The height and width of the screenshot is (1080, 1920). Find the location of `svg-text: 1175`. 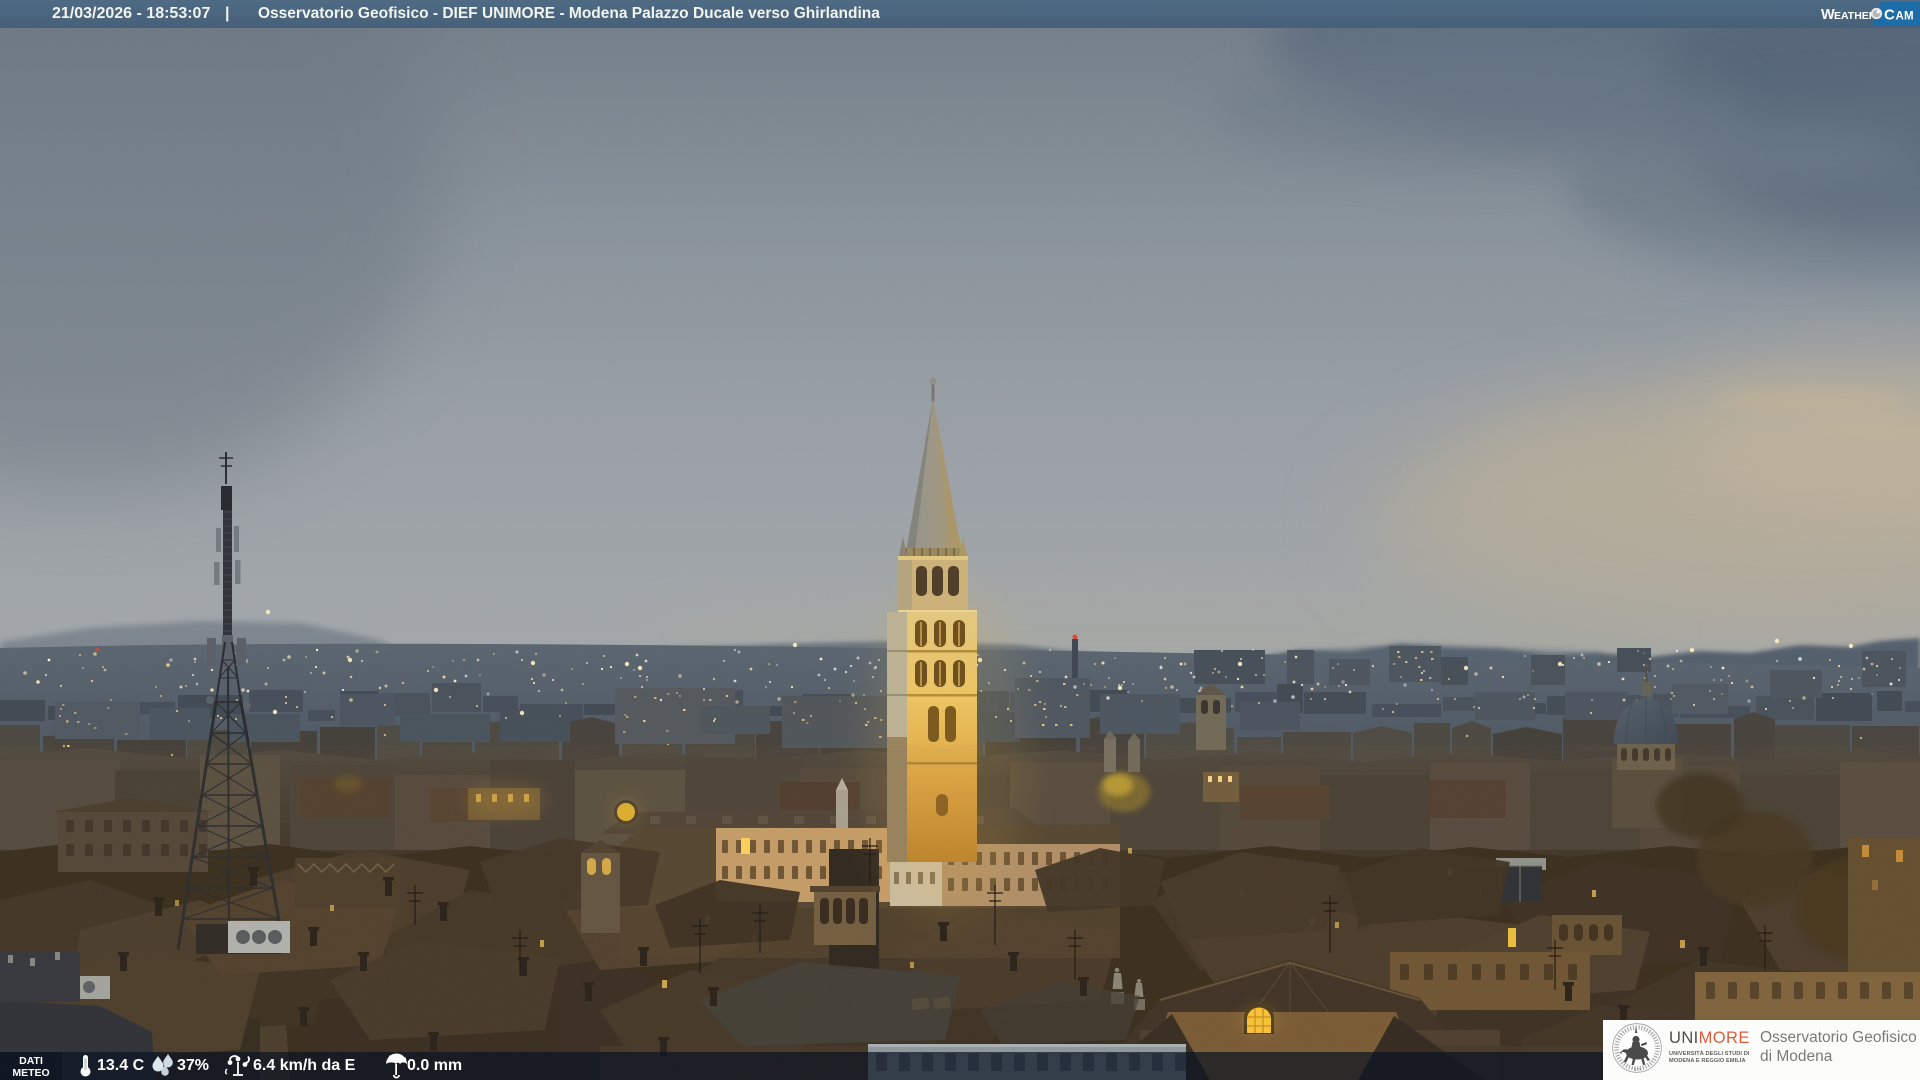

svg-text: 1175 is located at coordinates (1637, 1069).